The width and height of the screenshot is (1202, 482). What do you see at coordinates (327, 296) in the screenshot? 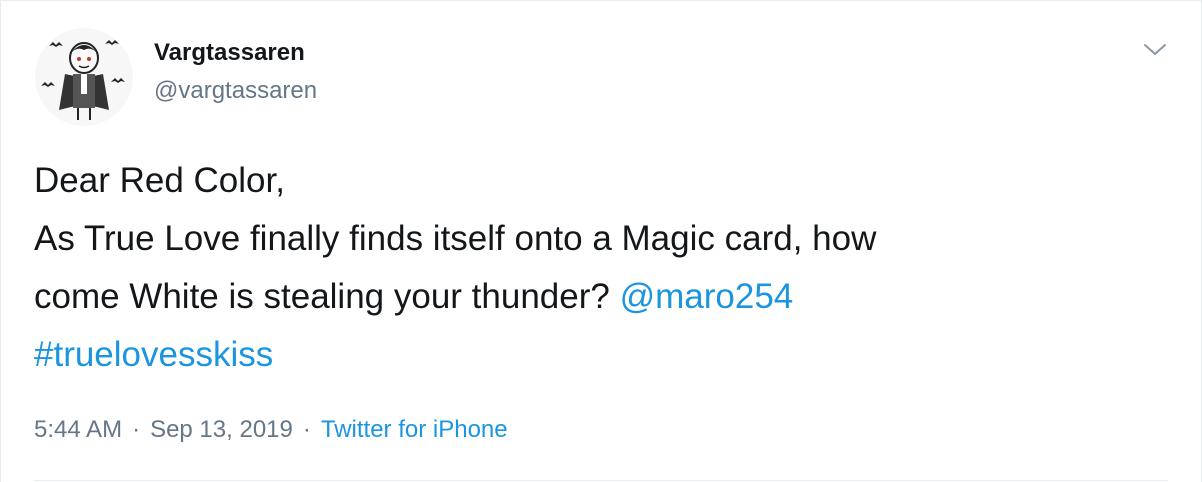
I see `tweet-text-segment: come White is stealing your thunder?` at bounding box center [327, 296].